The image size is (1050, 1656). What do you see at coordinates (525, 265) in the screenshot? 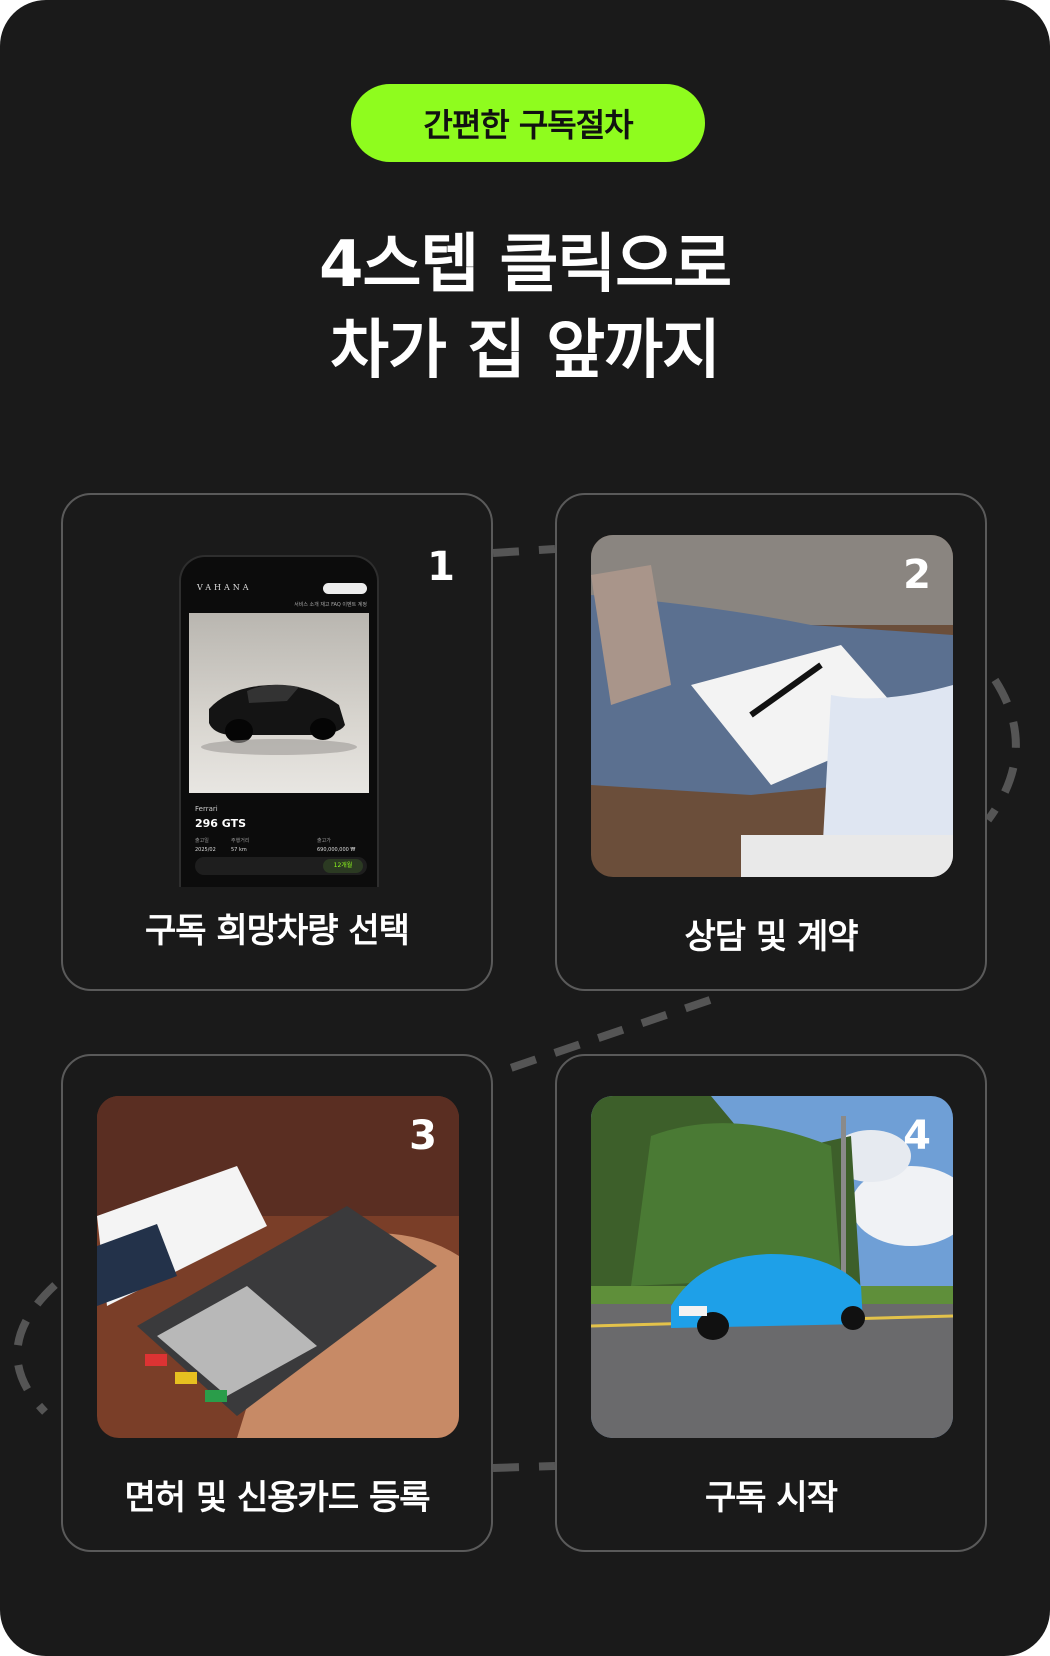
I see `title-line-1: 4스텝 클릭으로` at bounding box center [525, 265].